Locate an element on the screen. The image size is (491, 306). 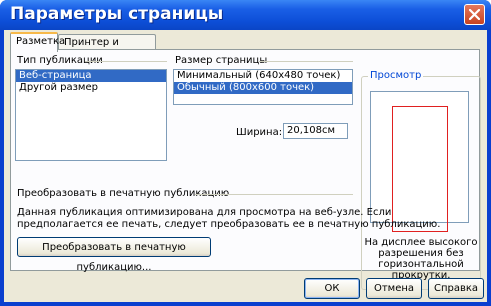
ok-button: ОК is located at coordinates (332, 288).